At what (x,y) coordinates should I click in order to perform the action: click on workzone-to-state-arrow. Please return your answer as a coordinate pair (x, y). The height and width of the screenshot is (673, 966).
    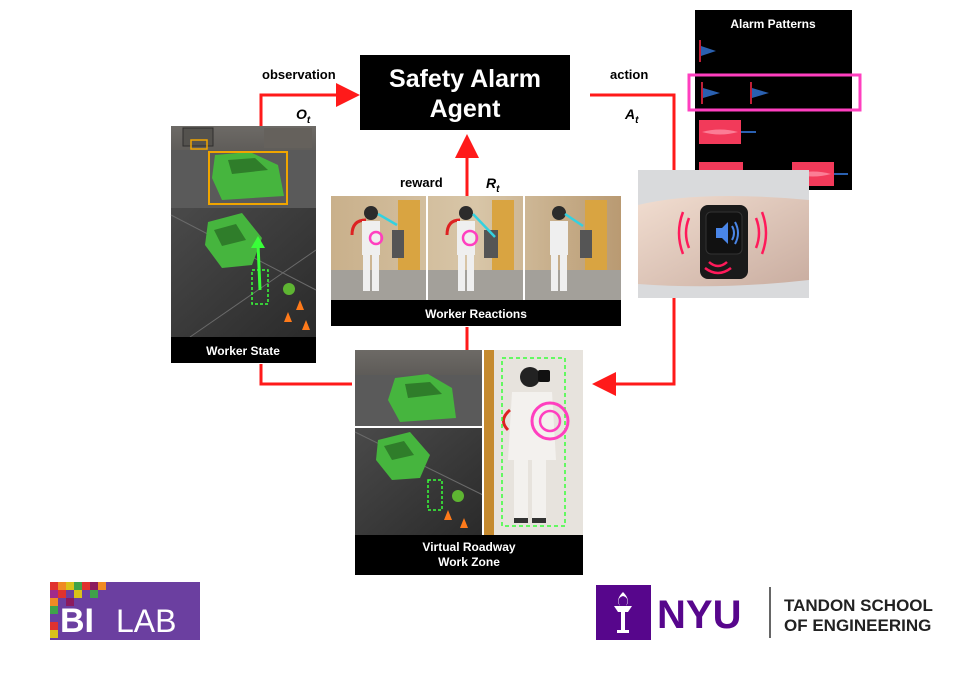
    Looking at the image, I should click on (305, 375).